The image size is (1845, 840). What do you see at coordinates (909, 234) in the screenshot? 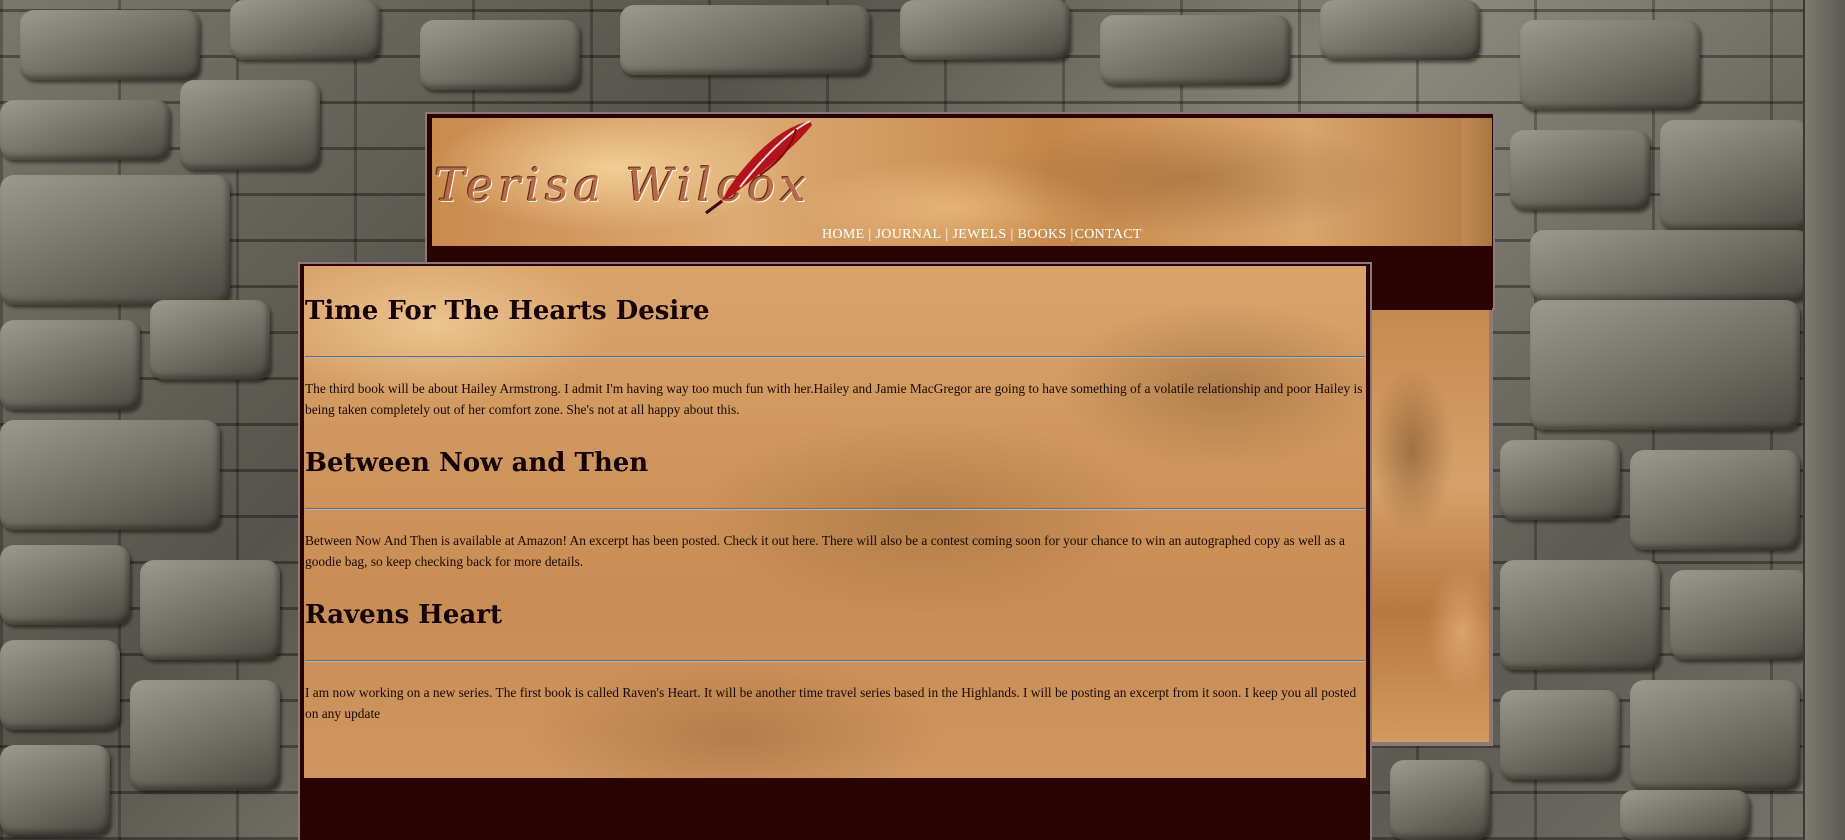
I see `nav-journal: JOURNAL` at bounding box center [909, 234].